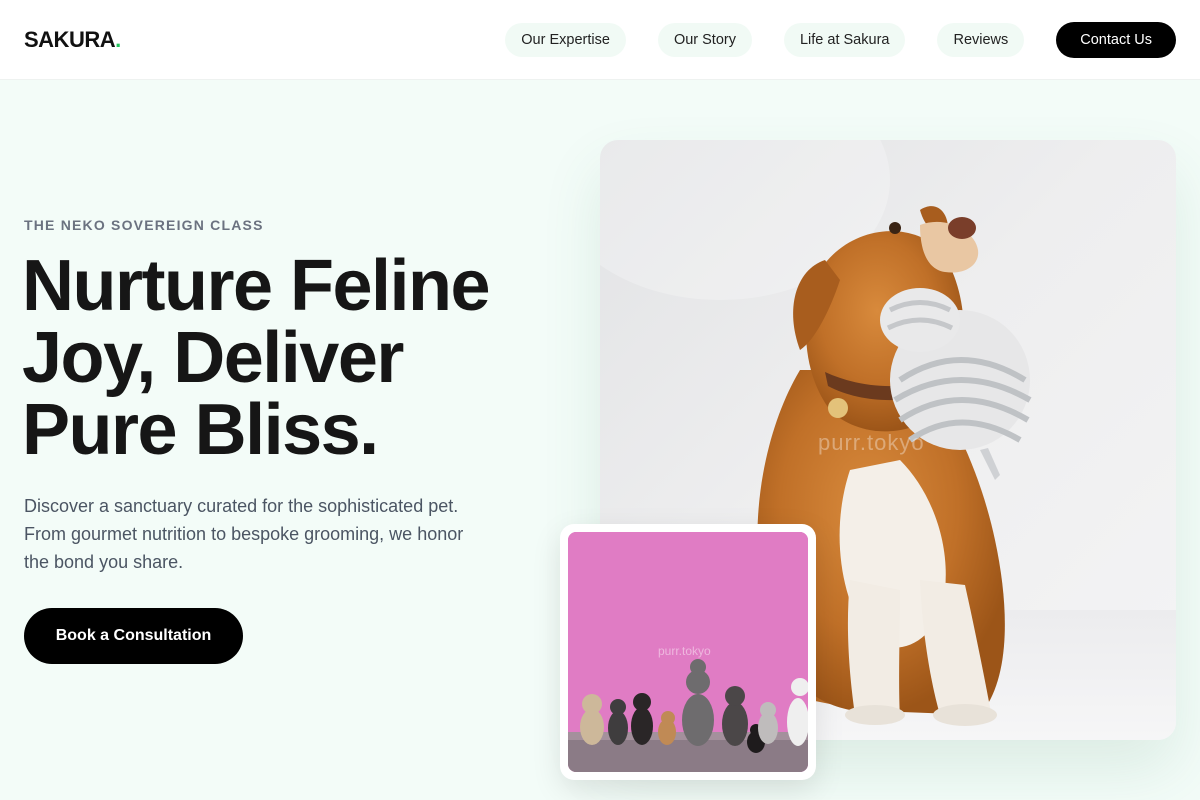  I want to click on headline-line-2: Joy, Deliver, so click(213, 358).